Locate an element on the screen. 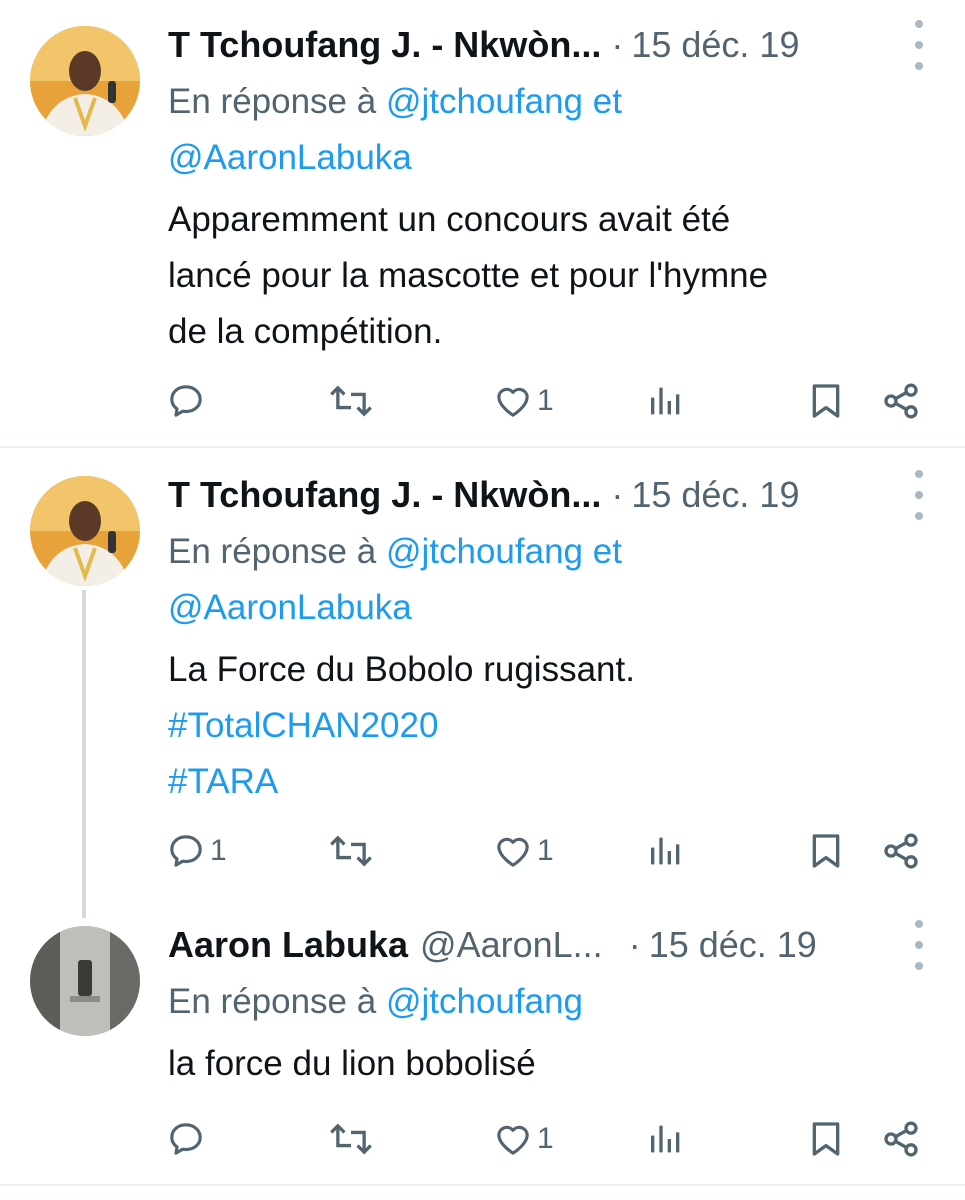 The height and width of the screenshot is (1200, 965). reply-context: En réponse à @jtchoufang is located at coordinates (528, 1002).